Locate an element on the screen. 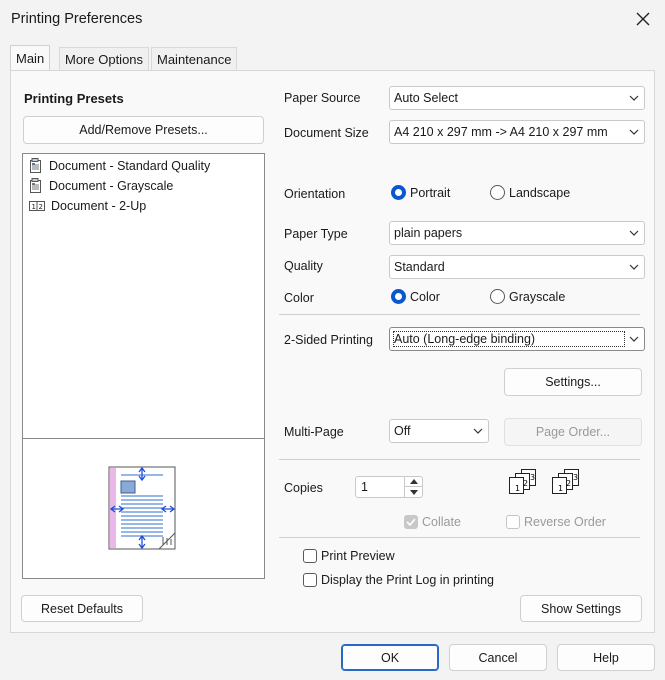  triangle-up-icon is located at coordinates (413, 481).